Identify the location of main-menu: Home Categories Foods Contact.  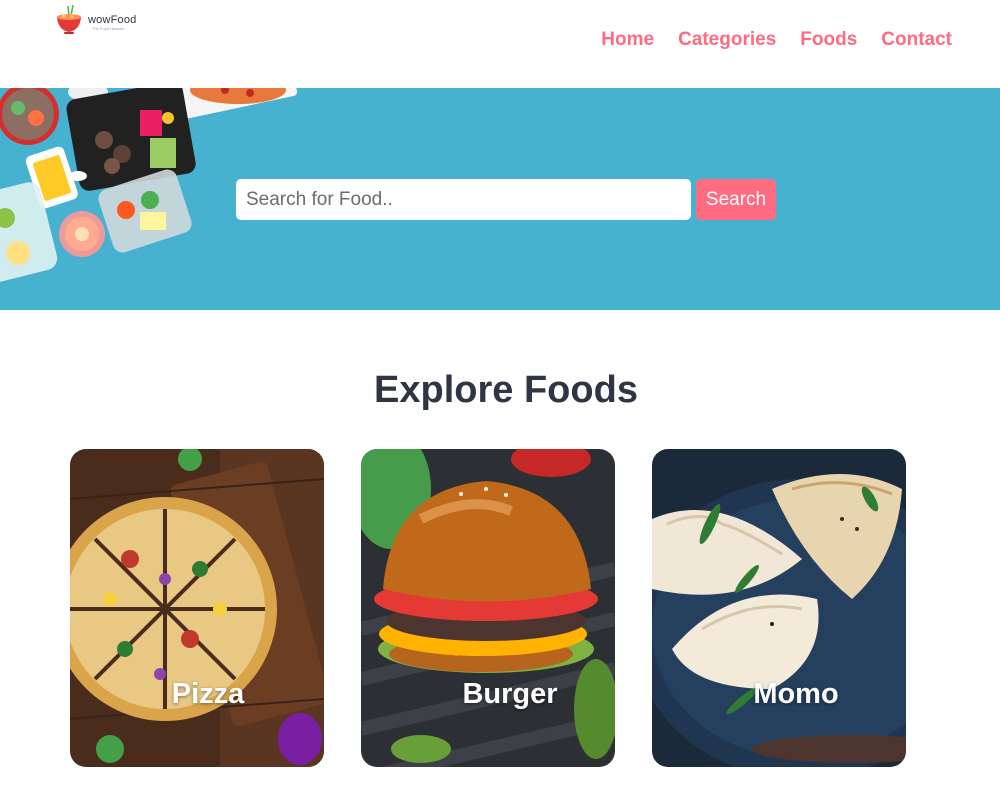
(776, 40).